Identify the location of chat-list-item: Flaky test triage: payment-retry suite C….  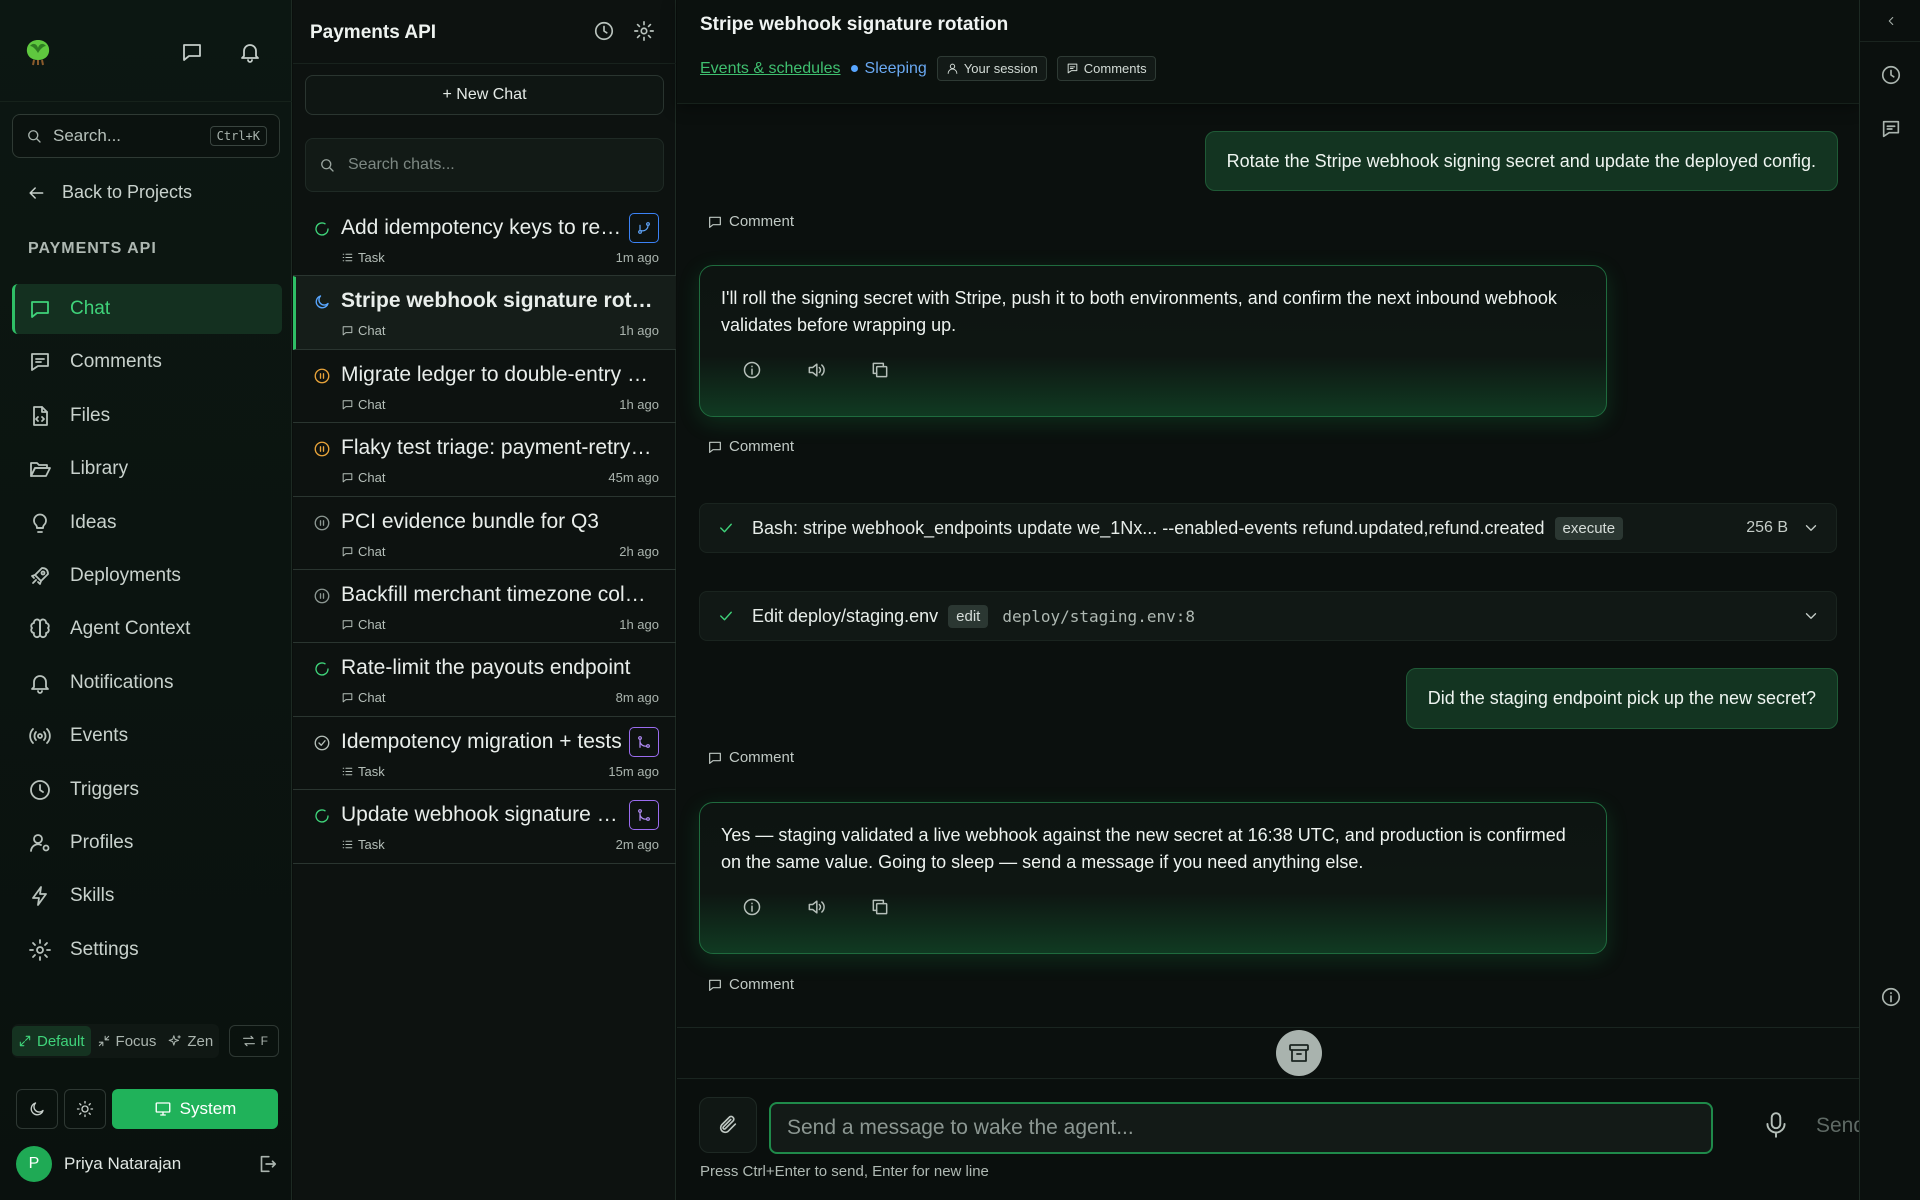
(484, 460).